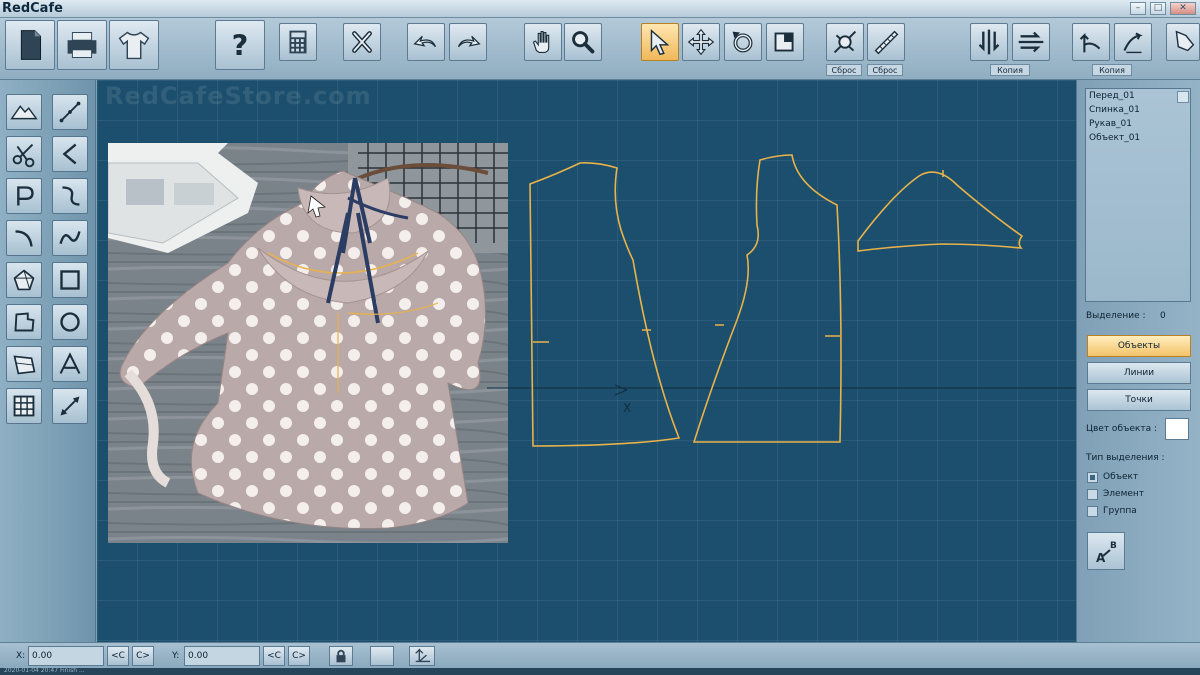  I want to click on rectangle-tool-button, so click(70, 280).